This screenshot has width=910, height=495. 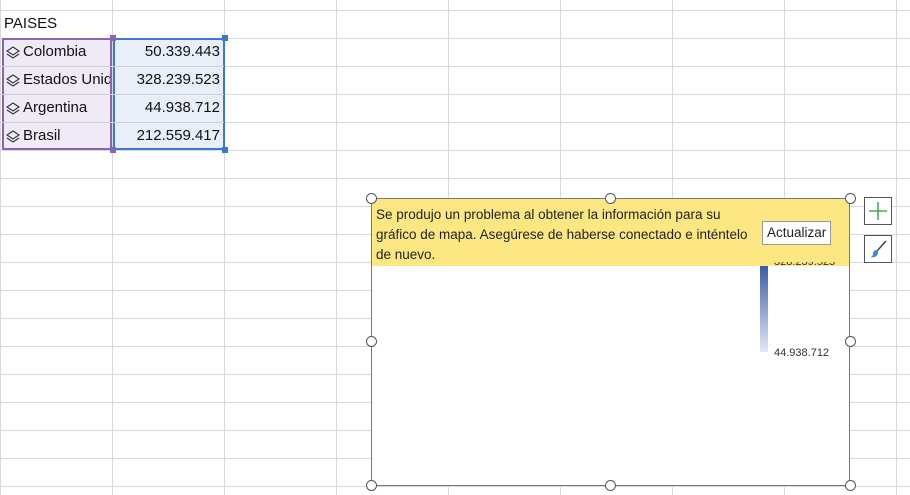 I want to click on country-cell: Brasil, so click(x=56, y=136).